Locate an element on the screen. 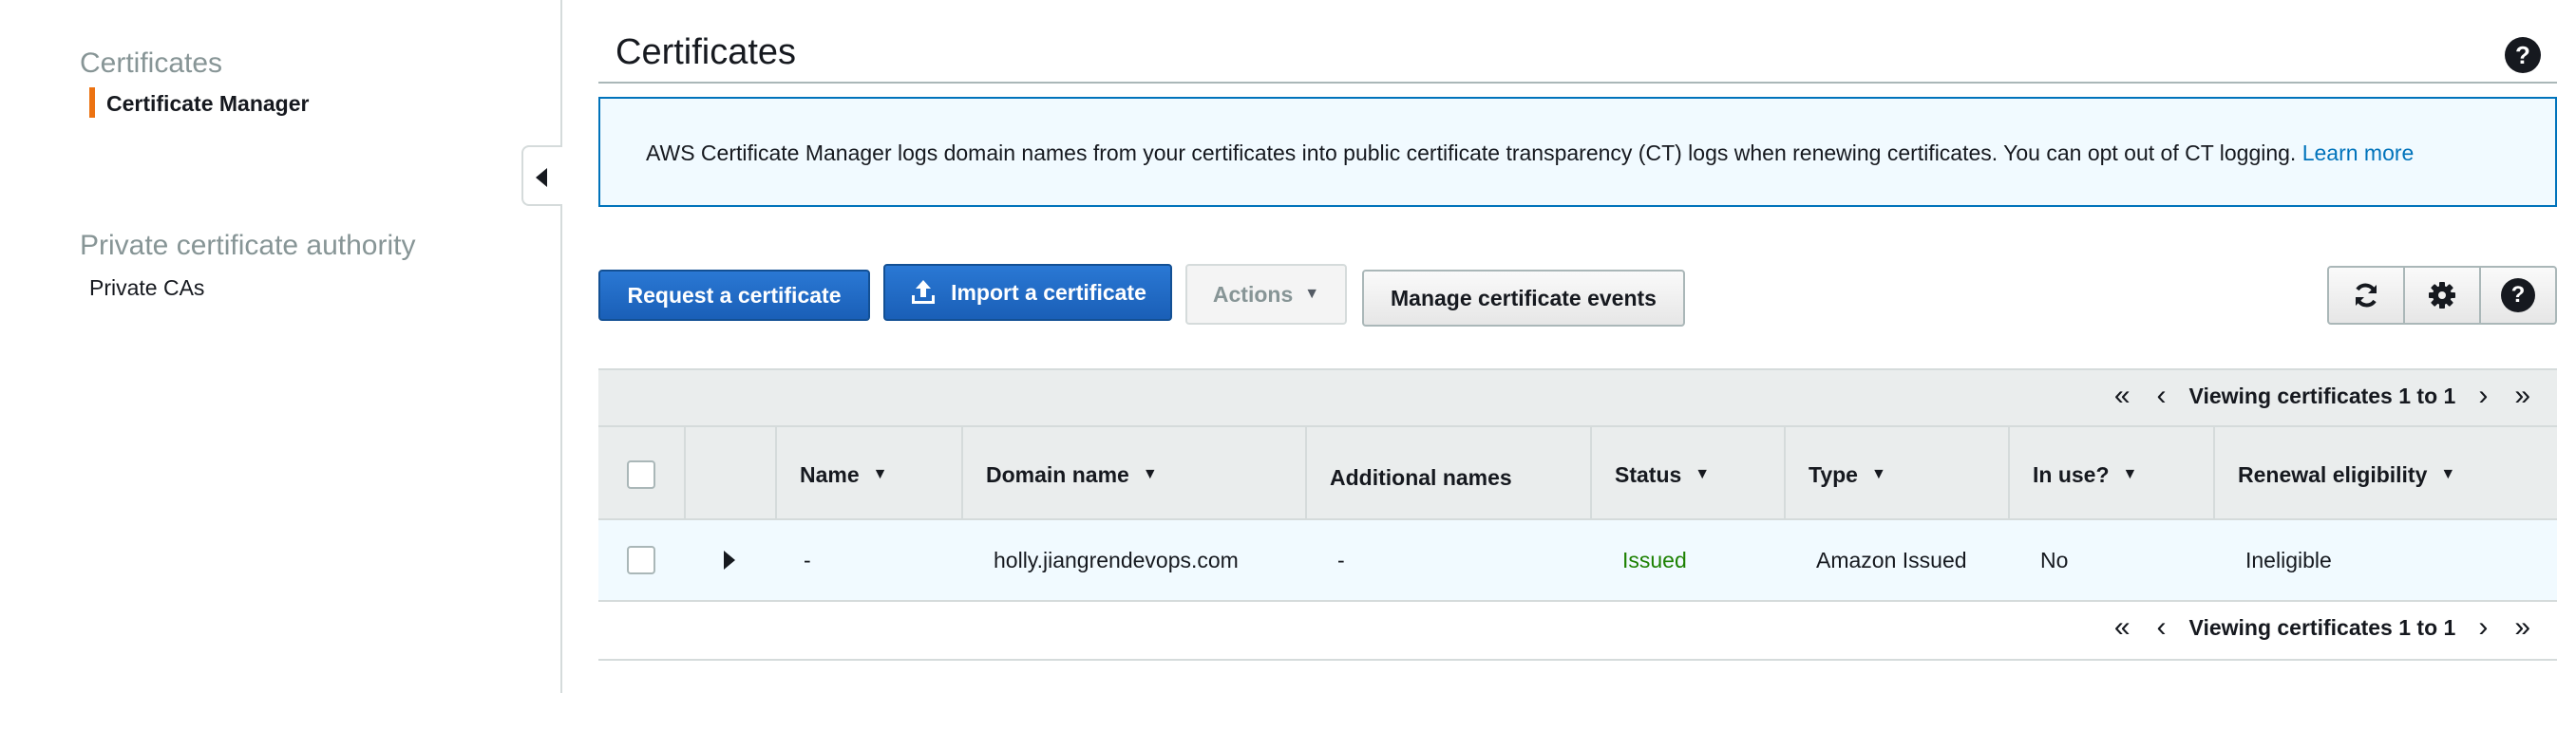 Image resolution: width=2576 pixels, height=731 pixels. column-header-additional-names: Additional names is located at coordinates (1447, 475).